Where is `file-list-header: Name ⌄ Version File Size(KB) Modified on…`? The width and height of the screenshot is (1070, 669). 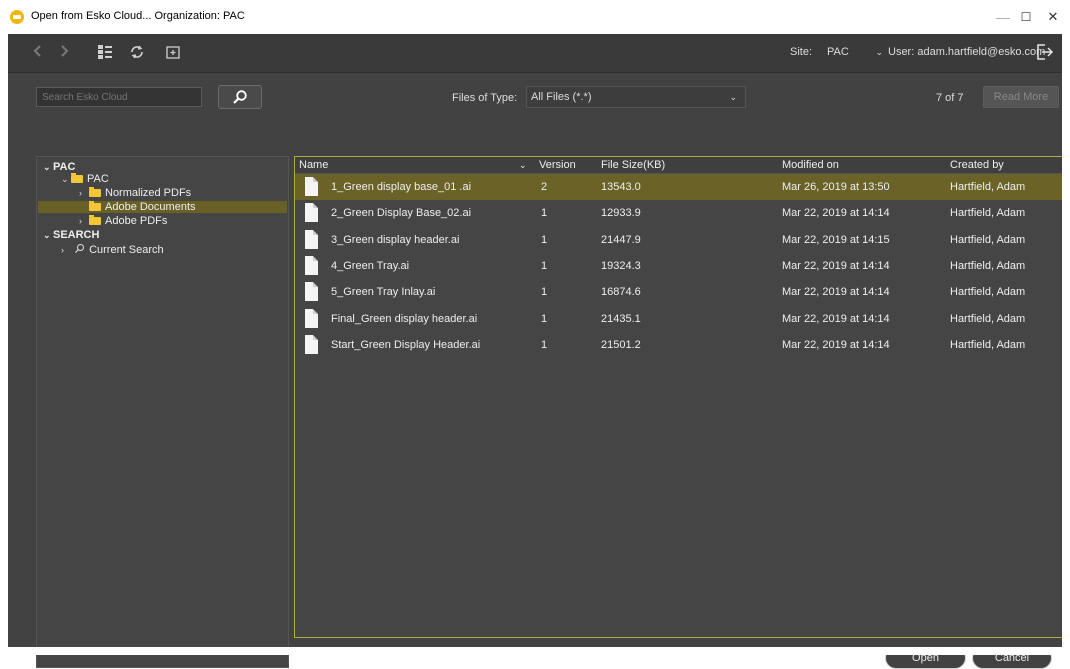
file-list-header: Name ⌄ Version File Size(KB) Modified on… is located at coordinates (678, 165).